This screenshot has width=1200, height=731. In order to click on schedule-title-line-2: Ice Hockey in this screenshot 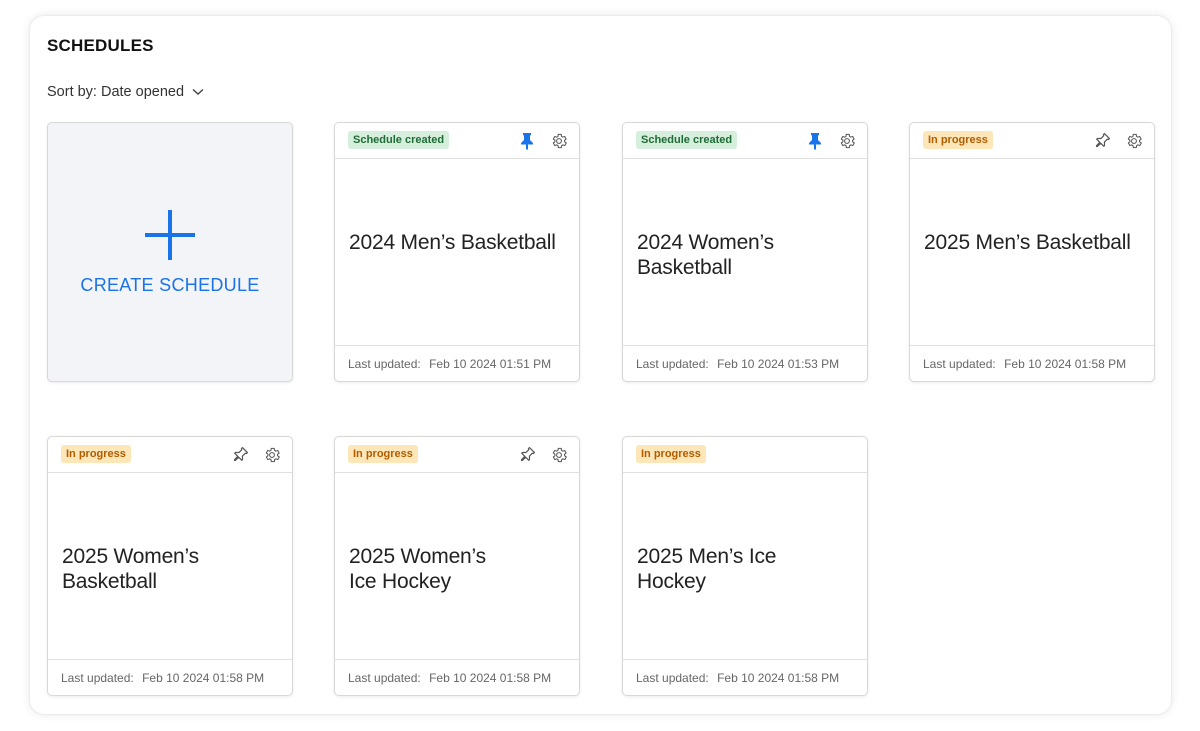, I will do `click(400, 581)`.